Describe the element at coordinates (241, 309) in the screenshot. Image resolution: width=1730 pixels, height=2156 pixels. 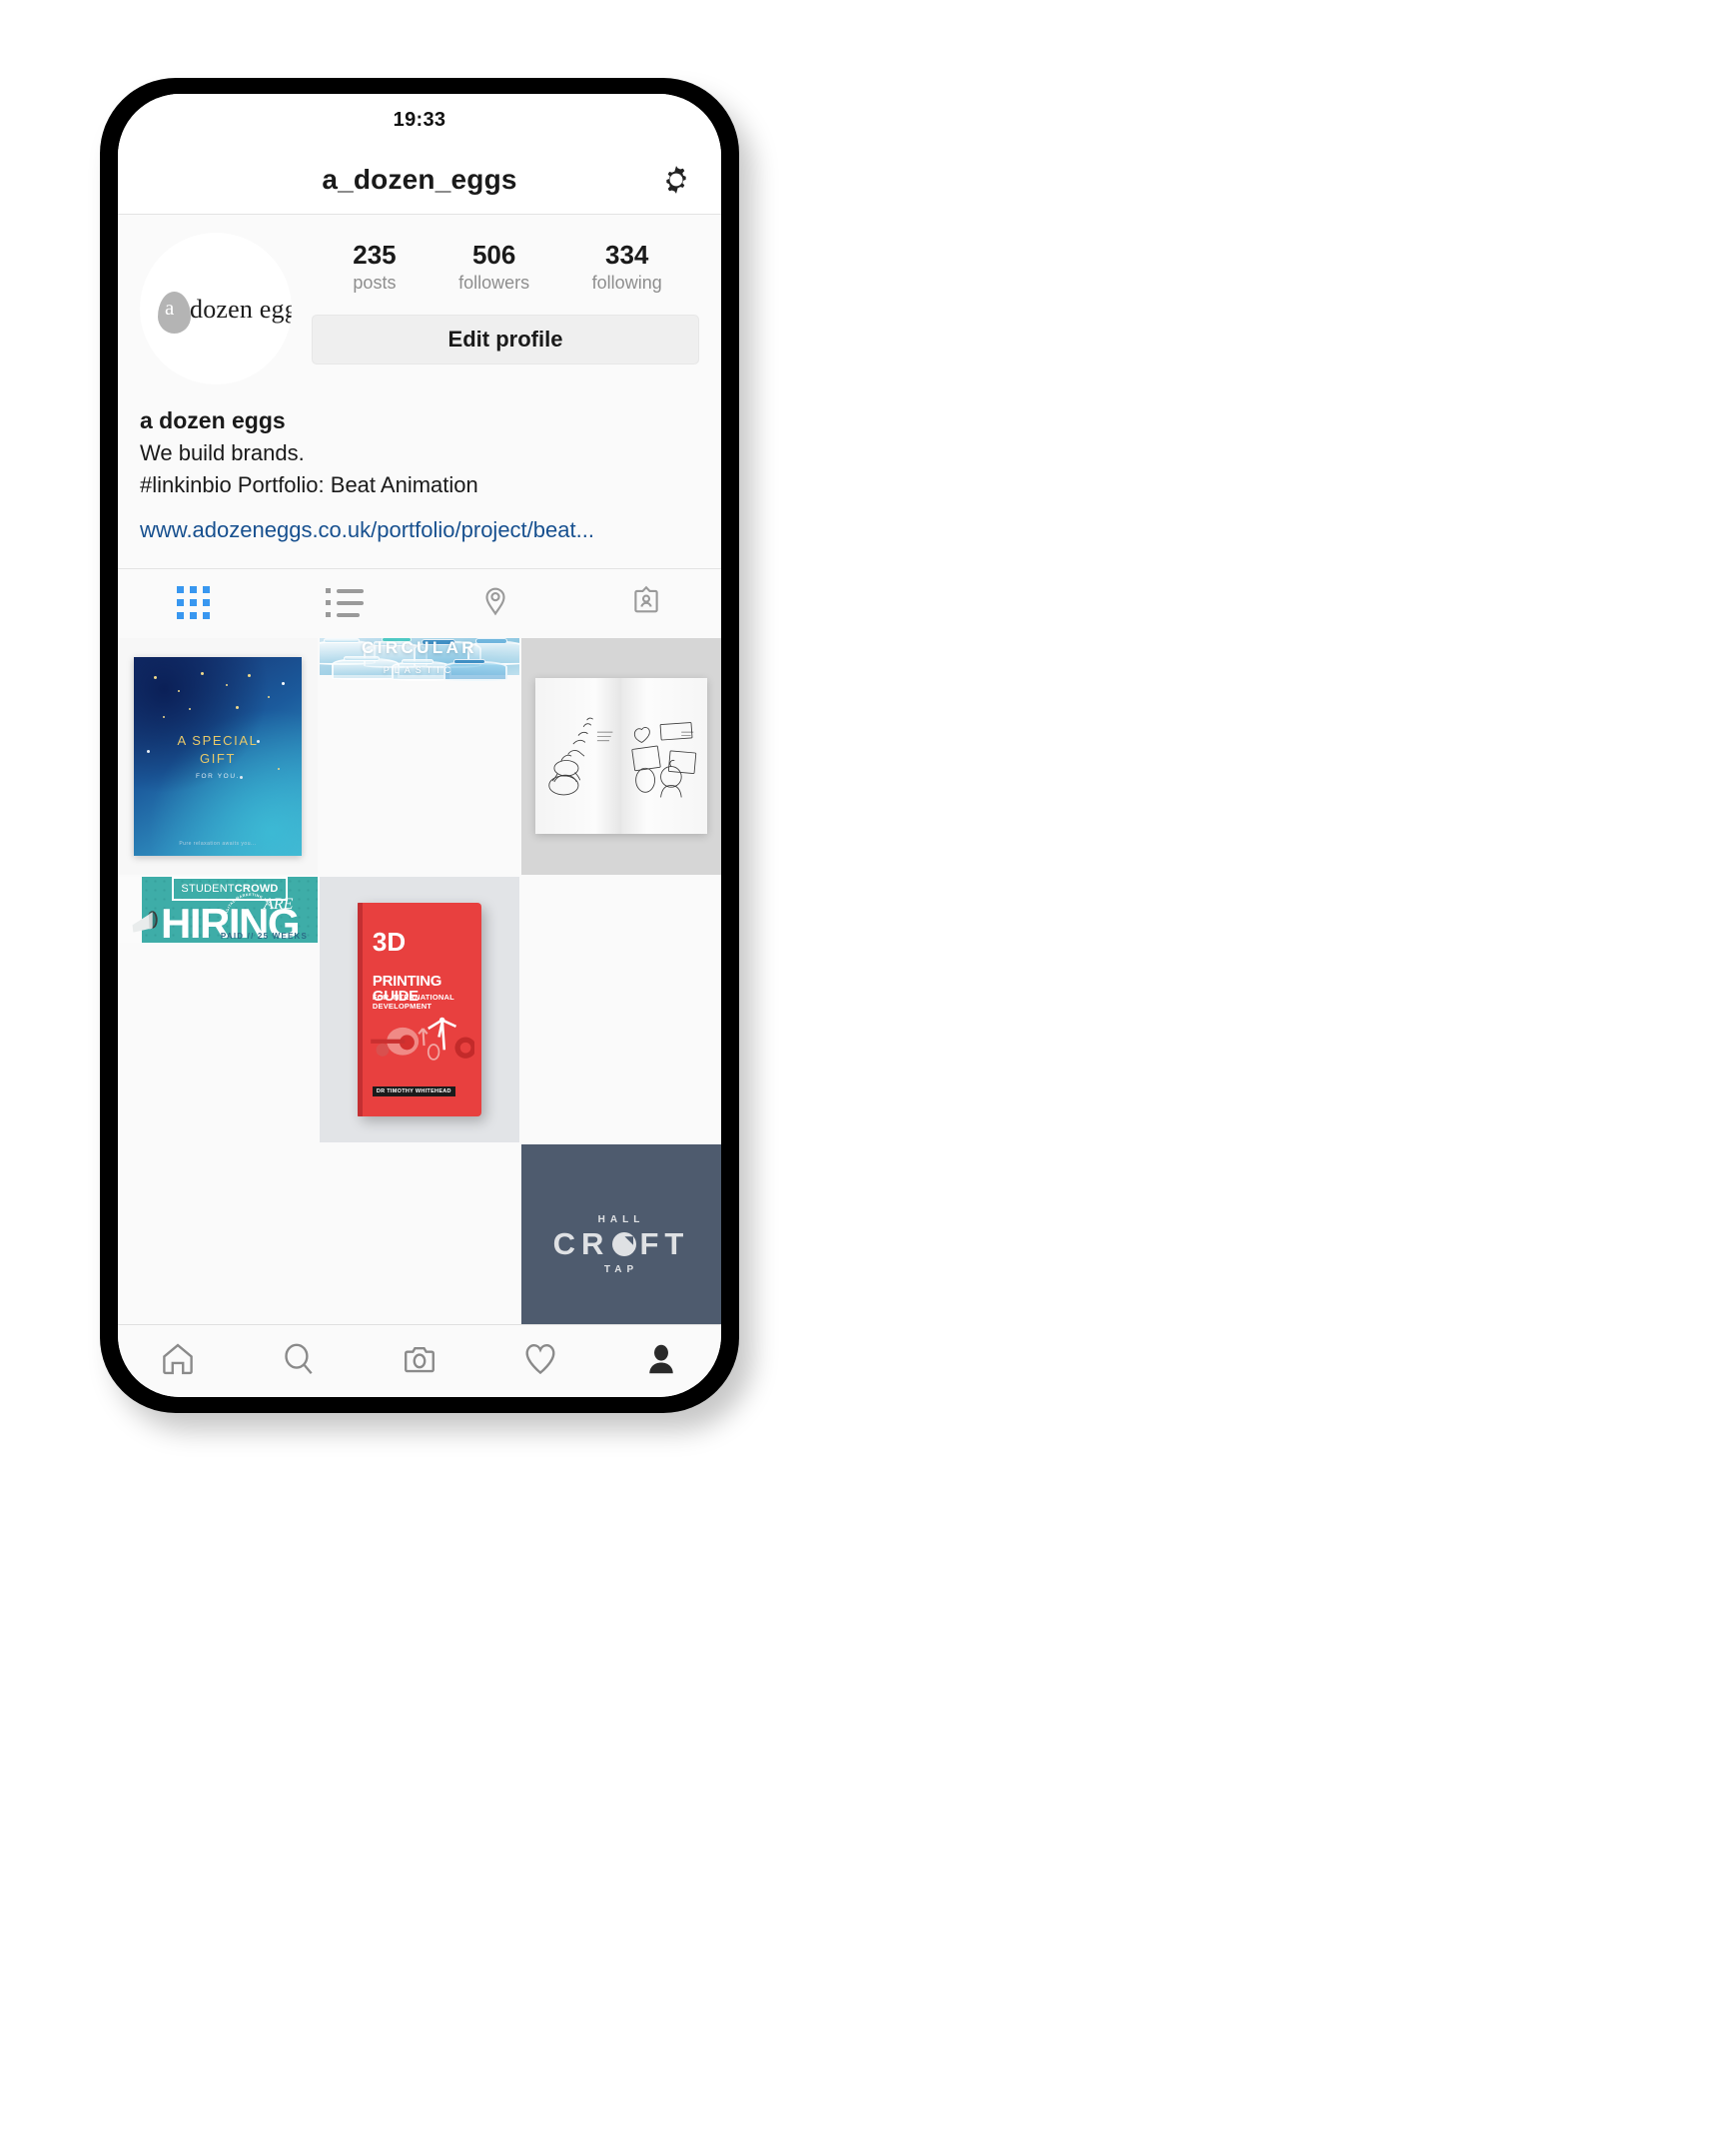
I see `avatar-logo-word: dozen eggs` at that location.